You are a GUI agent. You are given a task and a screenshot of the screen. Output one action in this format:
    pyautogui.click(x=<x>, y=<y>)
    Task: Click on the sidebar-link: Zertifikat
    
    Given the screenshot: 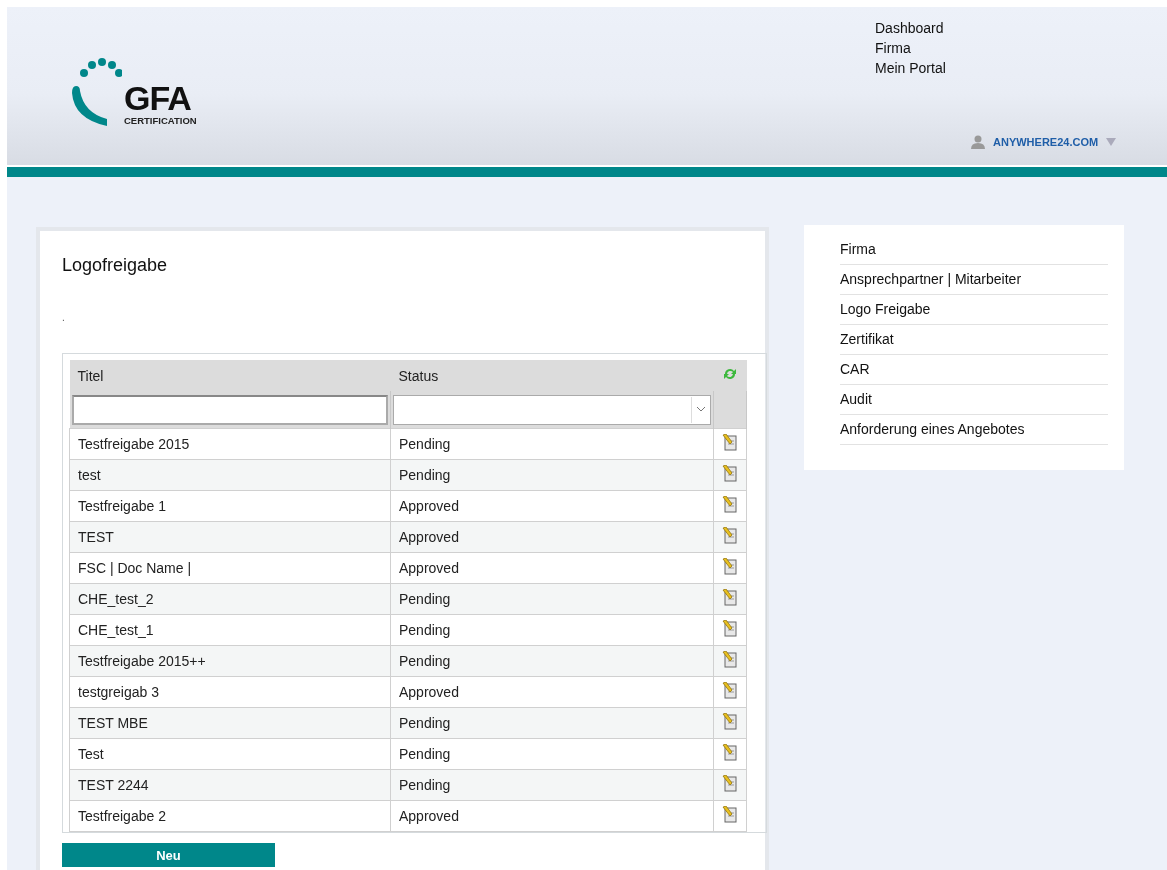 What is the action you would take?
    pyautogui.click(x=974, y=340)
    